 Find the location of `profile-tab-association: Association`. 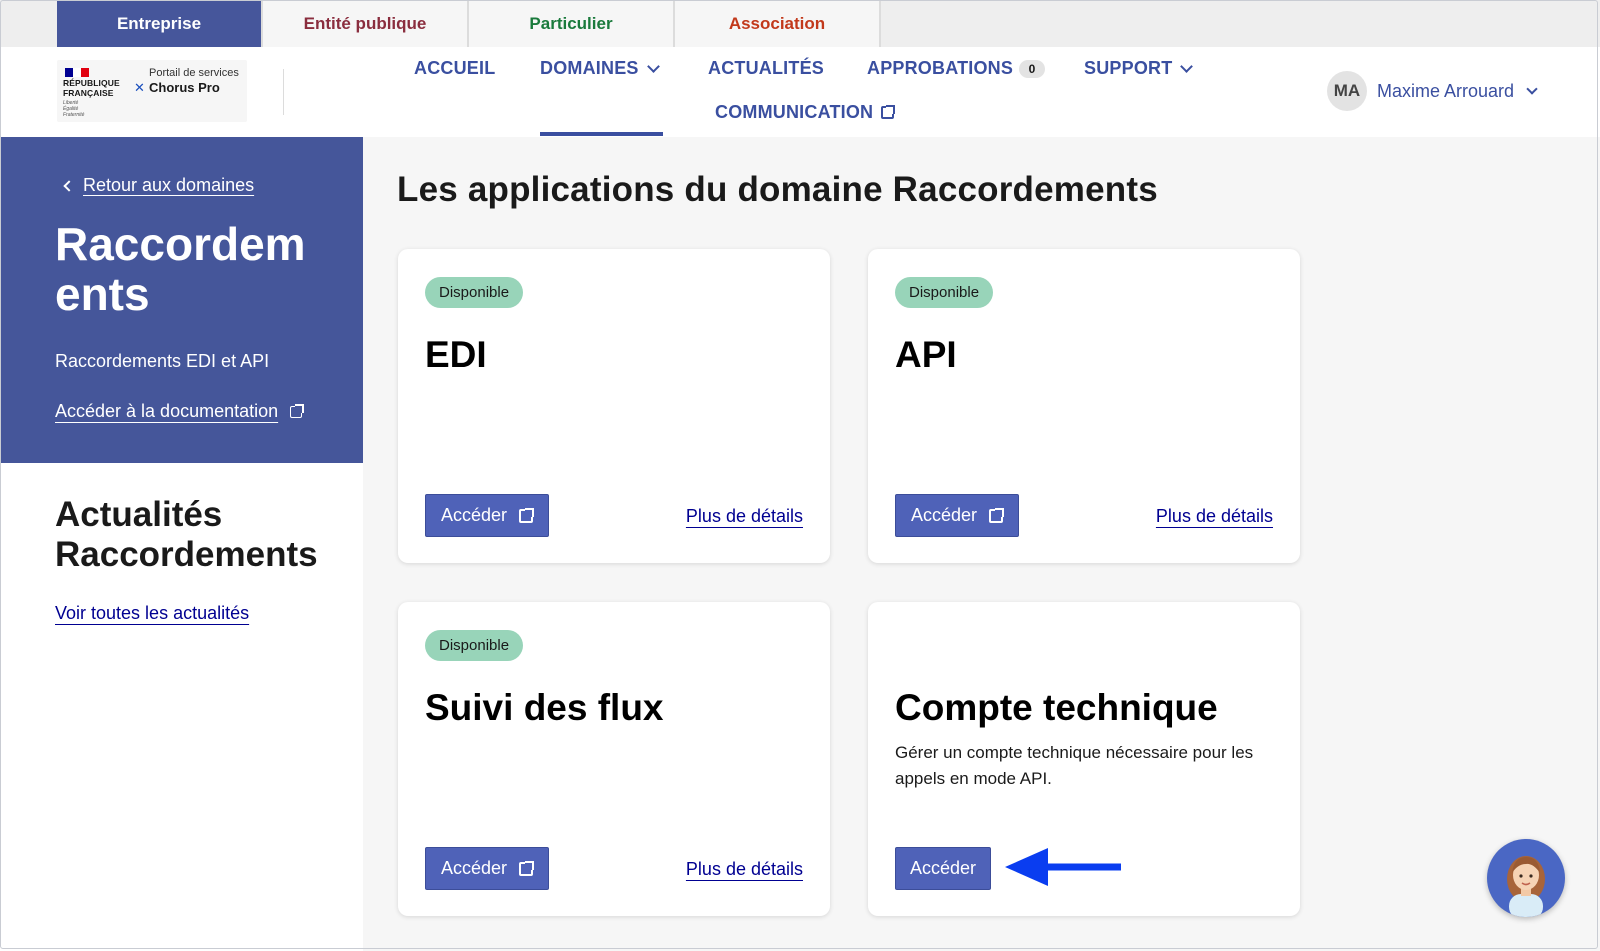

profile-tab-association: Association is located at coordinates (778, 23).